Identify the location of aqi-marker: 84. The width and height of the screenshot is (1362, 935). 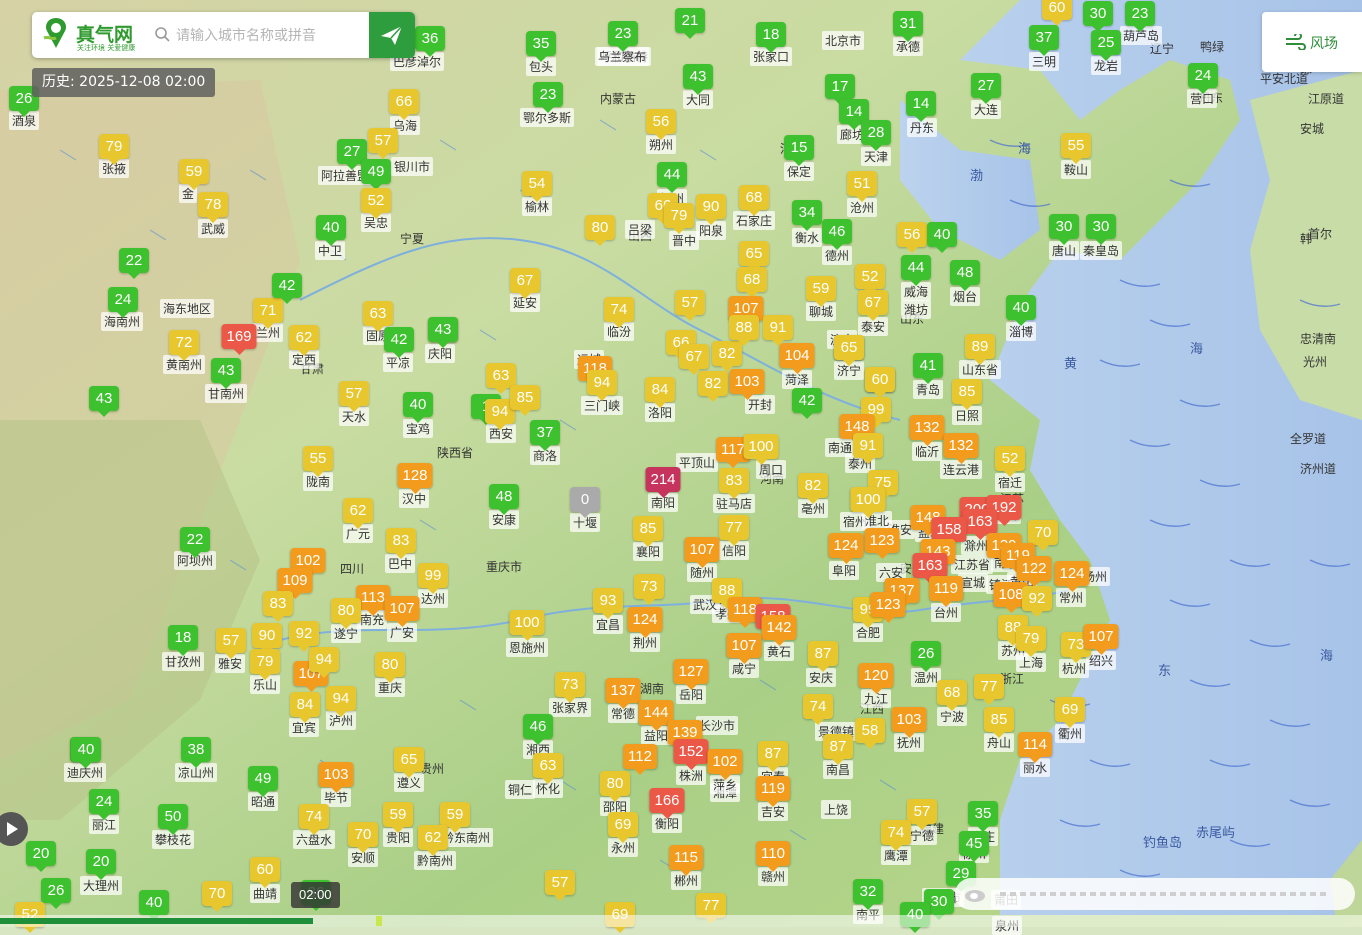
(305, 707).